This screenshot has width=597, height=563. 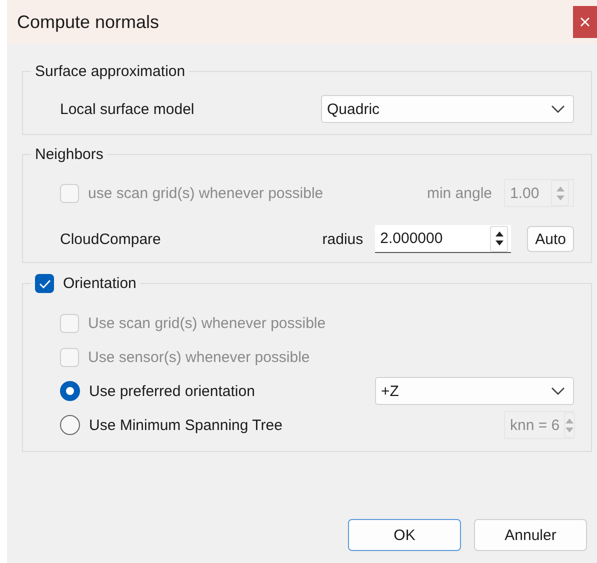 I want to click on checkbox, so click(x=44, y=283).